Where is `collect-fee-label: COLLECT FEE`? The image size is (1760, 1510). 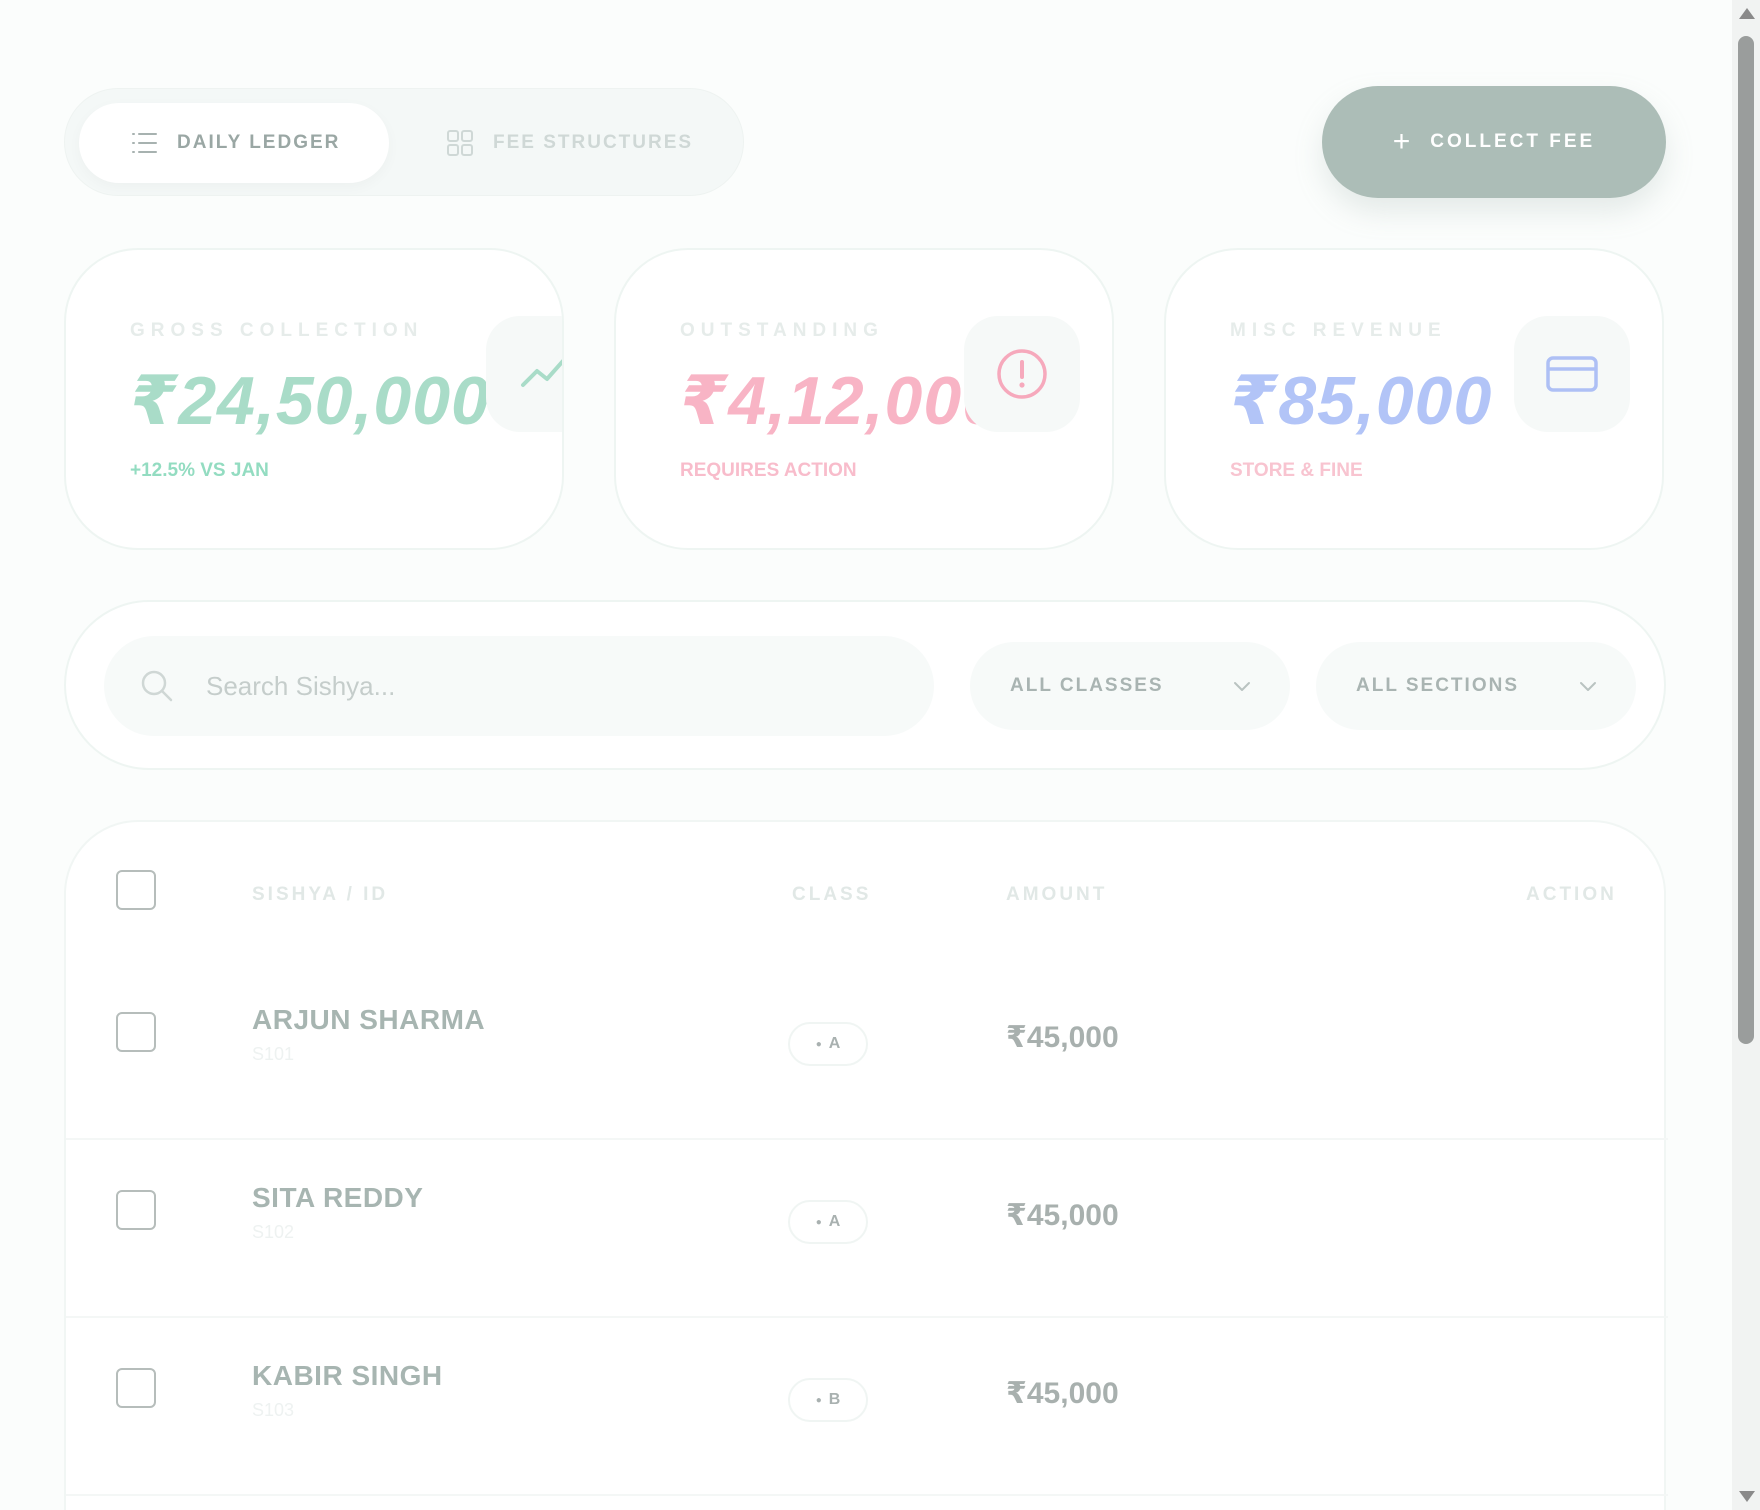 collect-fee-label: COLLECT FEE is located at coordinates (1513, 141).